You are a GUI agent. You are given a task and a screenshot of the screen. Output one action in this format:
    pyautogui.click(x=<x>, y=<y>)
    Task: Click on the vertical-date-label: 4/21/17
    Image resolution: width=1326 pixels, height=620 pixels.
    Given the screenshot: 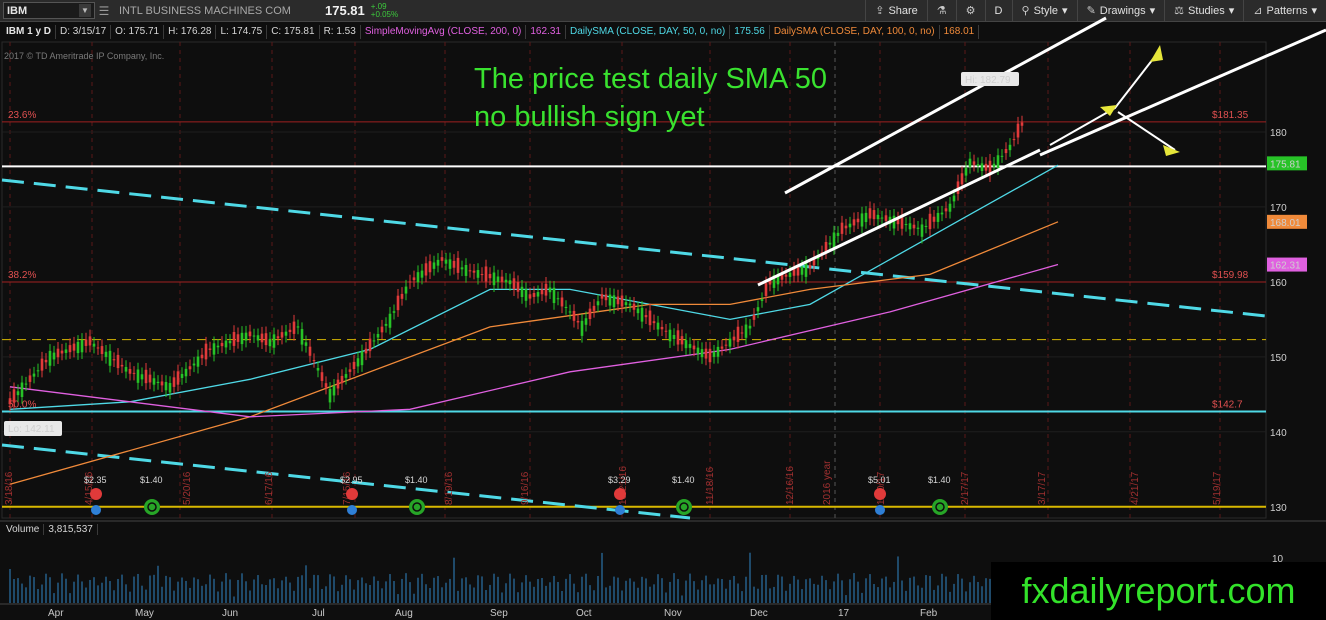 What is the action you would take?
    pyautogui.click(x=1135, y=488)
    